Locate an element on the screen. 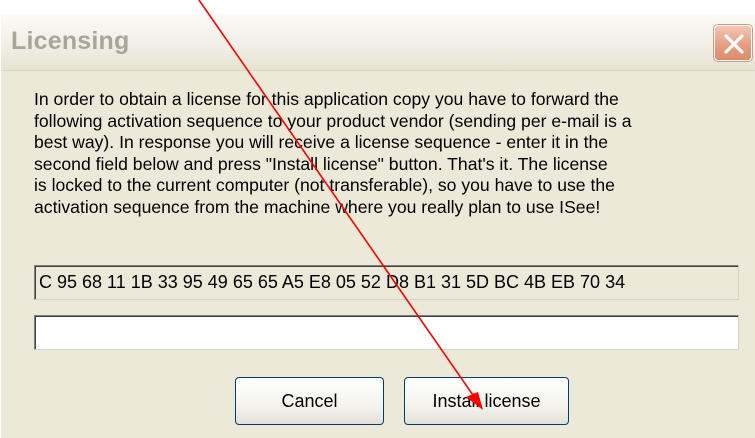 This screenshot has height=438, width=755. install-license-button: Install license is located at coordinates (486, 401).